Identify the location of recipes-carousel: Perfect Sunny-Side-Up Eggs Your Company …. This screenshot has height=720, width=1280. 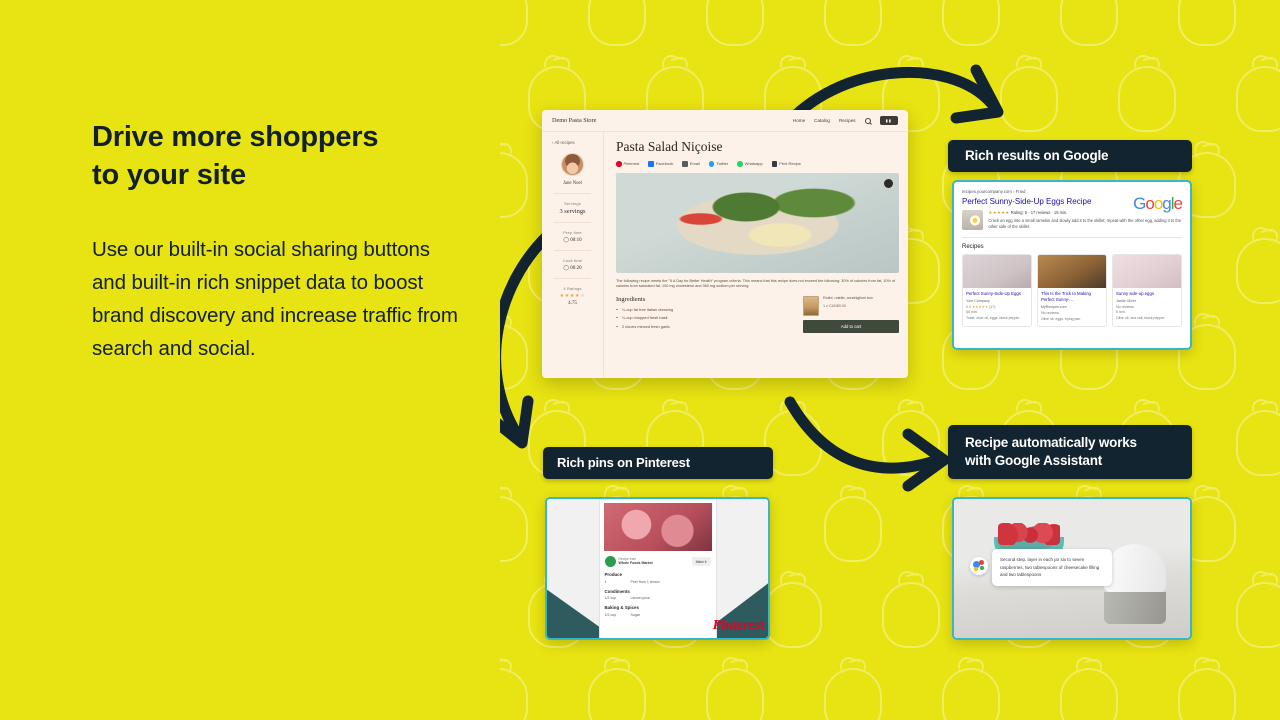
(1072, 288).